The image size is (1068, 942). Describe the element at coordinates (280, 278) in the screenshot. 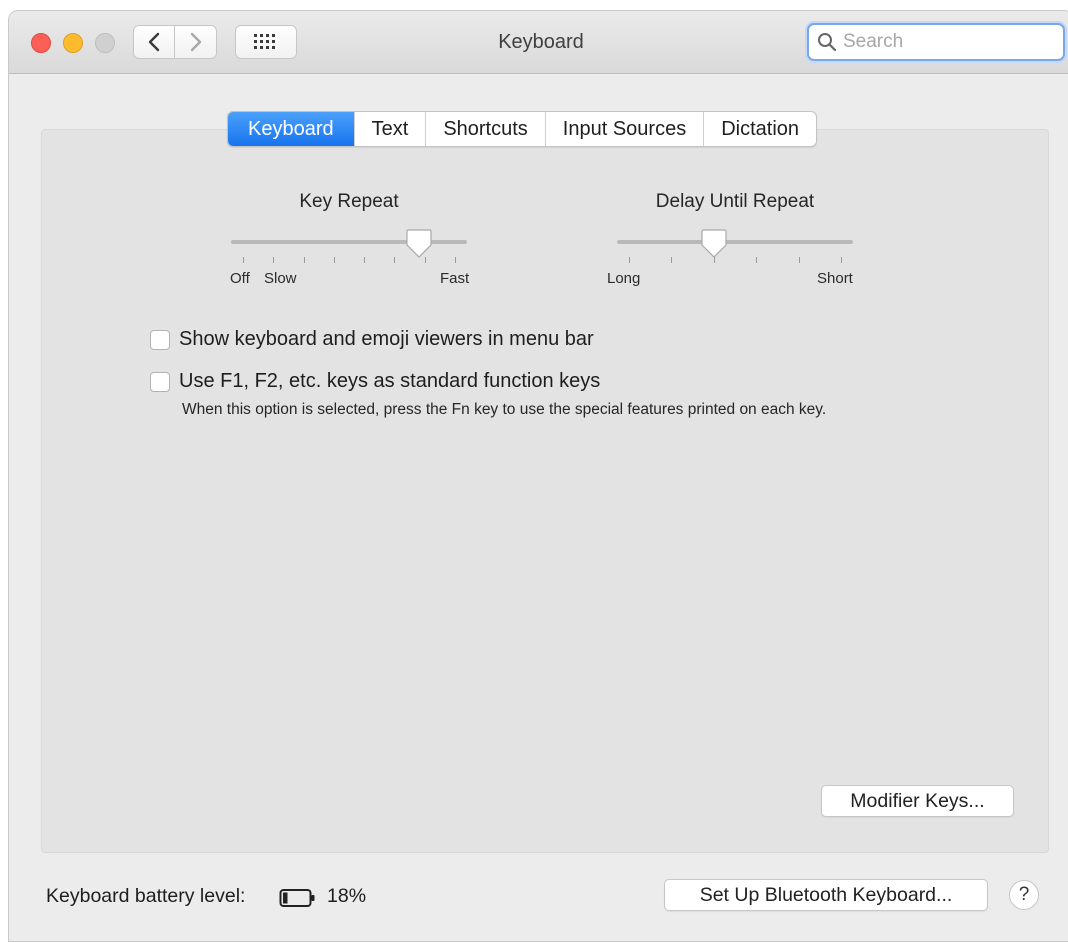

I see `key-repeat-label-slow: Slow` at that location.